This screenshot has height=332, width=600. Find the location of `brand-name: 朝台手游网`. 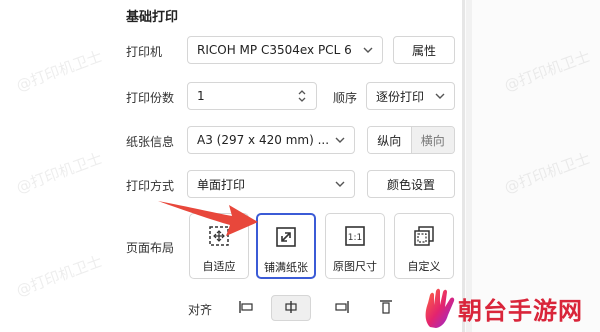

brand-name: 朝台手游网 is located at coordinates (520, 311).